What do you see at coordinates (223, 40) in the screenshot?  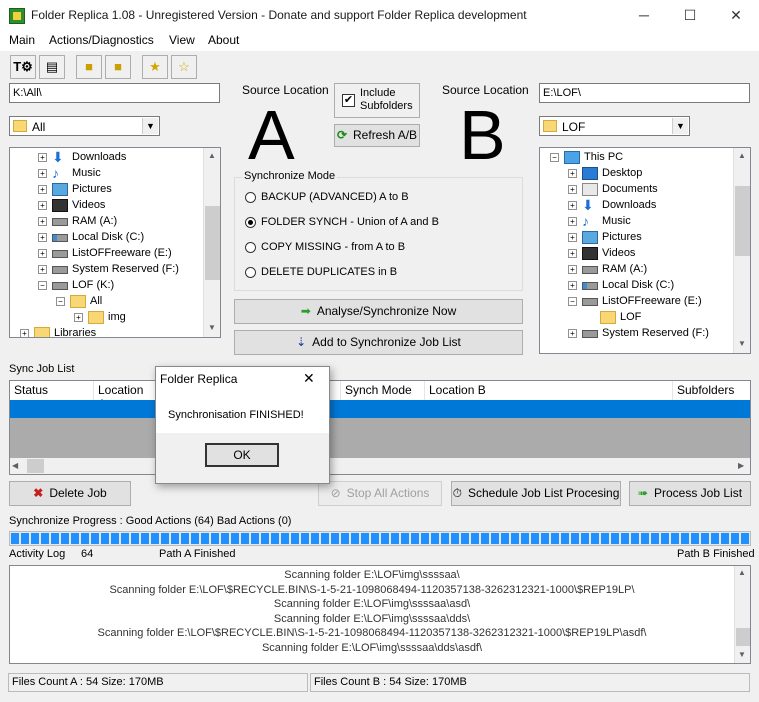 I see `menu-about: About` at bounding box center [223, 40].